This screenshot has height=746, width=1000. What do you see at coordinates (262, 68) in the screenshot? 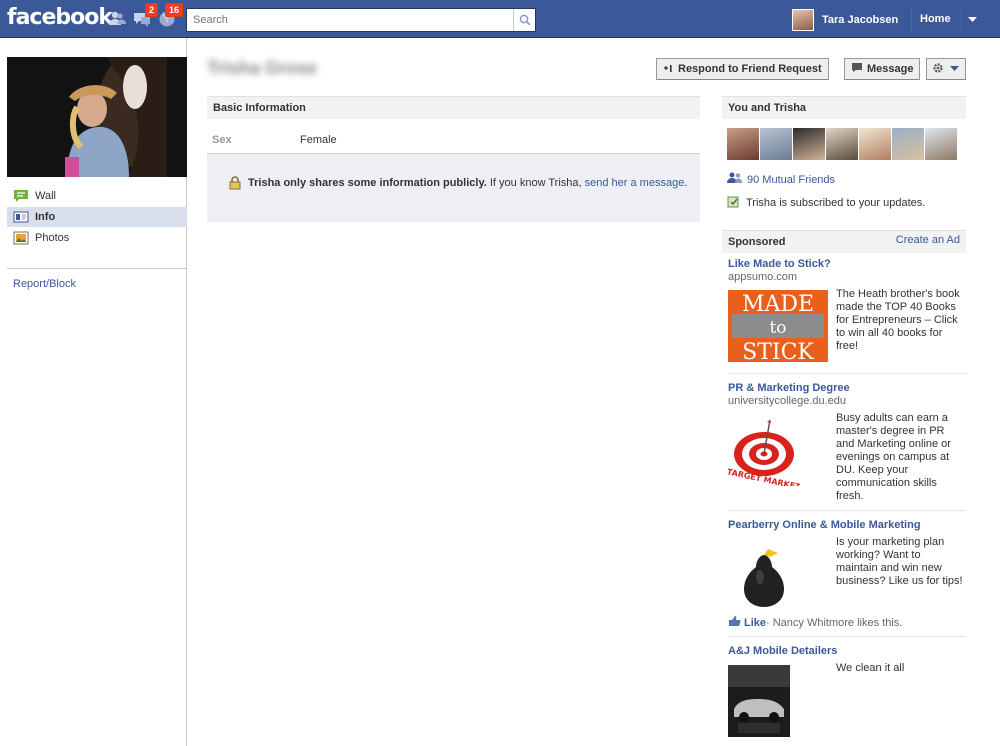
I see `page-title: Trisha Grose` at bounding box center [262, 68].